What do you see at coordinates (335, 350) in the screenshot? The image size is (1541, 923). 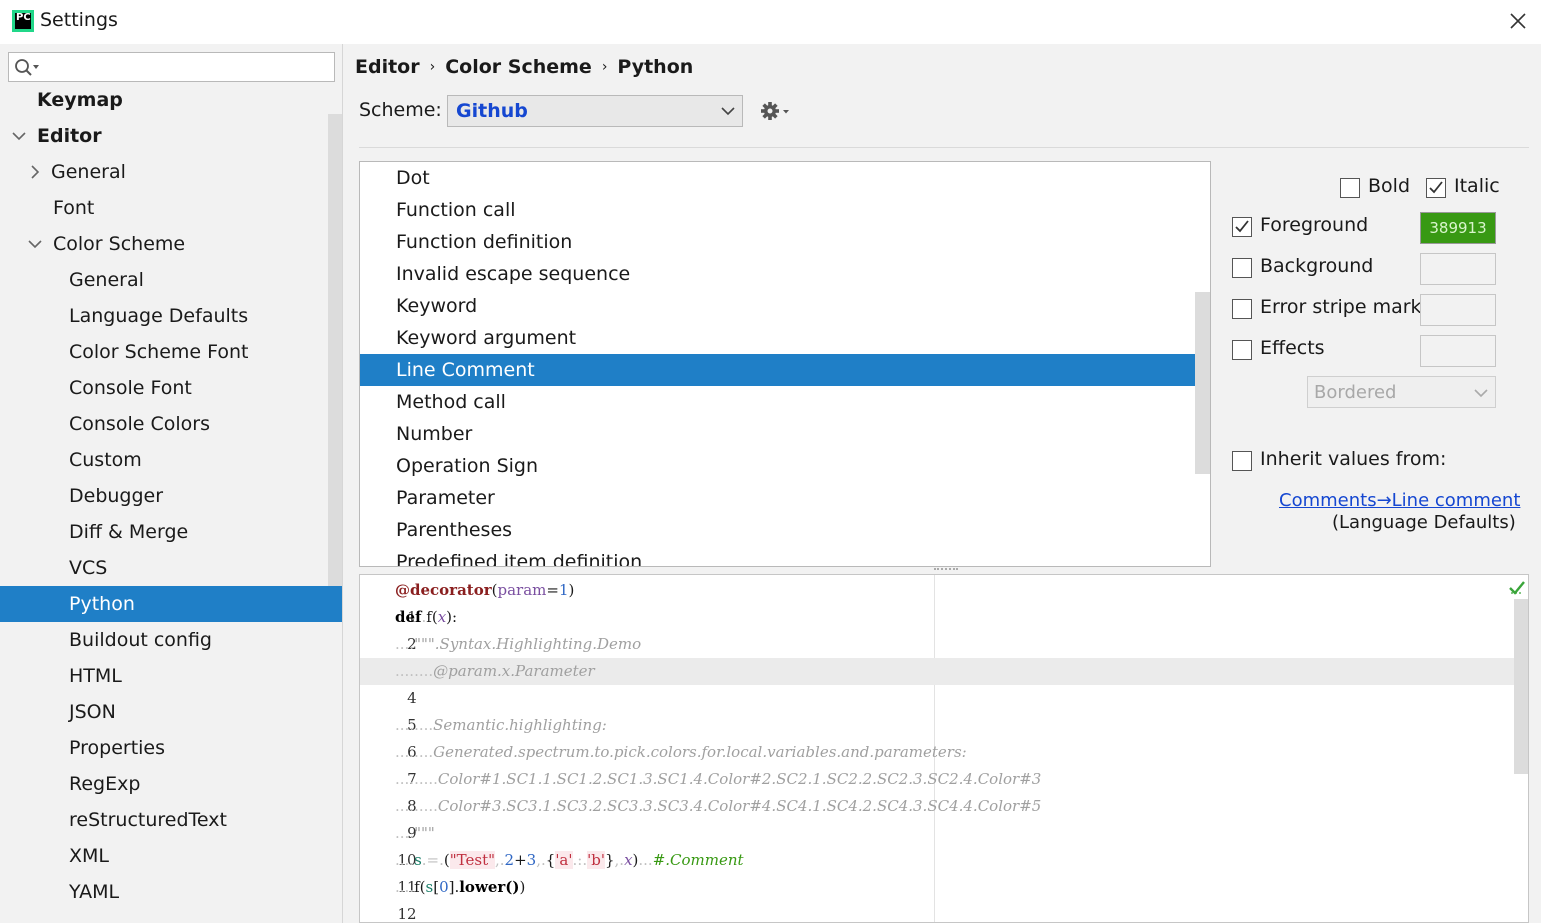 I see `sidebar-scrollbar` at bounding box center [335, 350].